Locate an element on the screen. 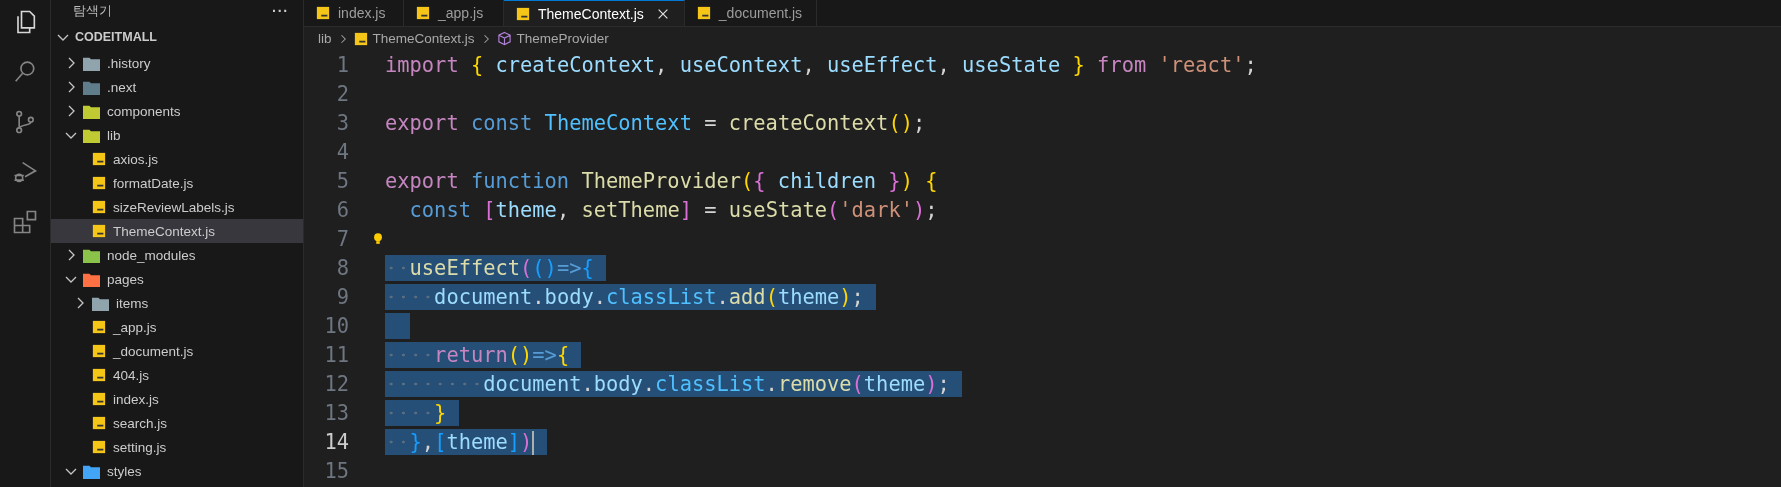  line-number: 4 is located at coordinates (342, 151).